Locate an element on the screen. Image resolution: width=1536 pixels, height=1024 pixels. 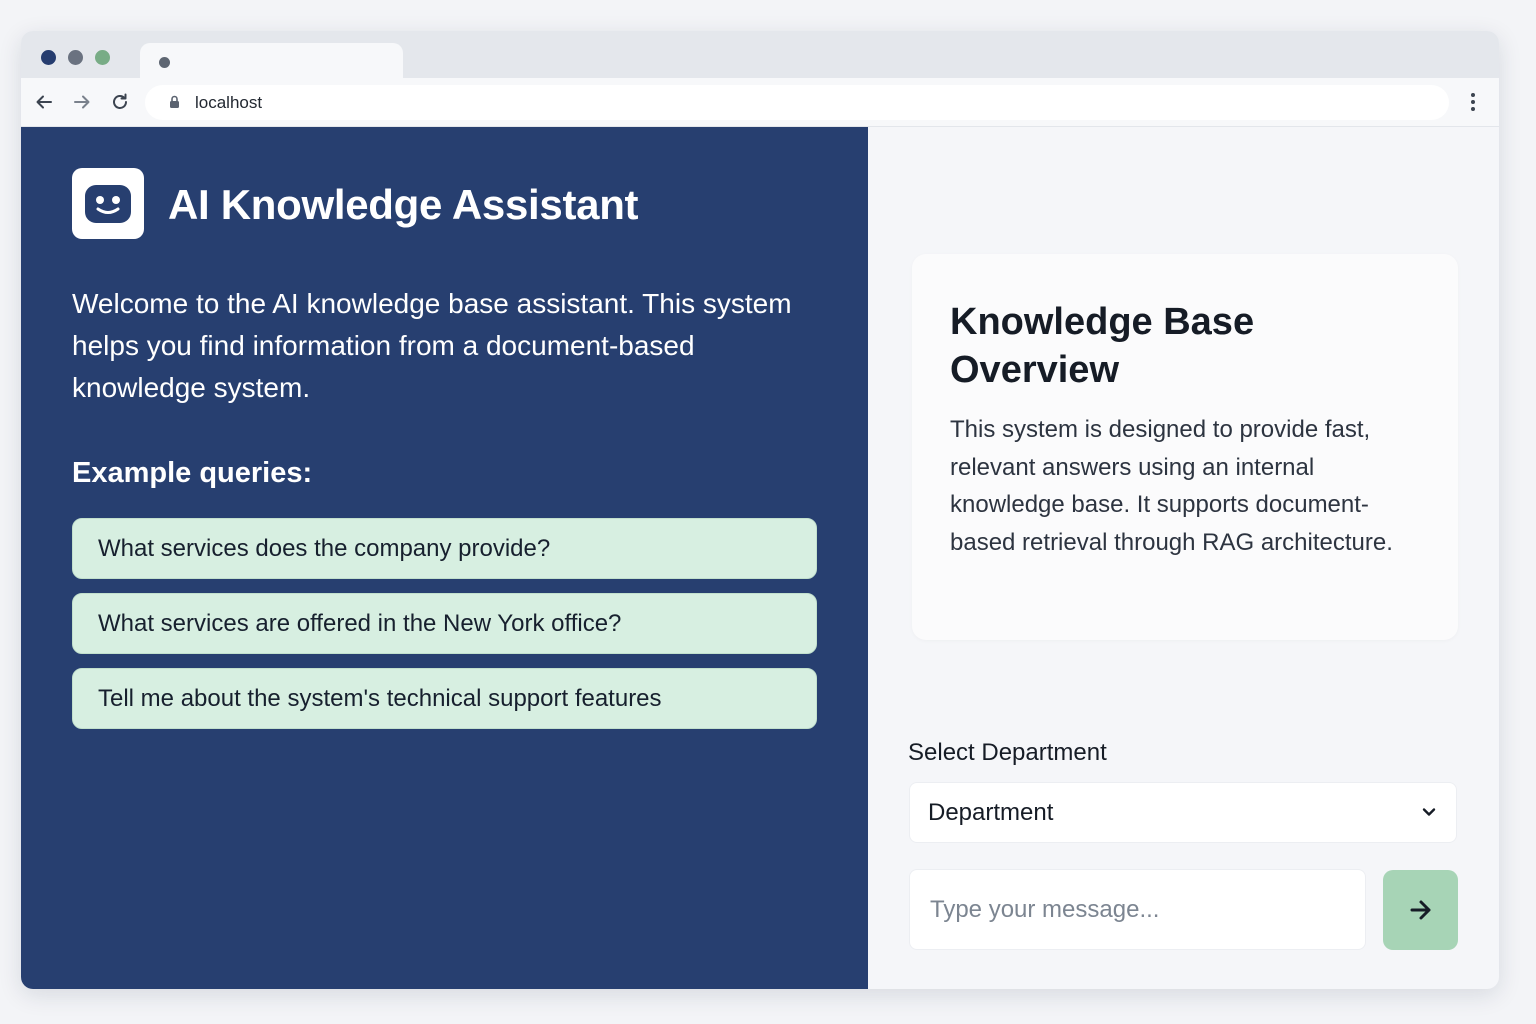
forward-button is located at coordinates (82, 102).